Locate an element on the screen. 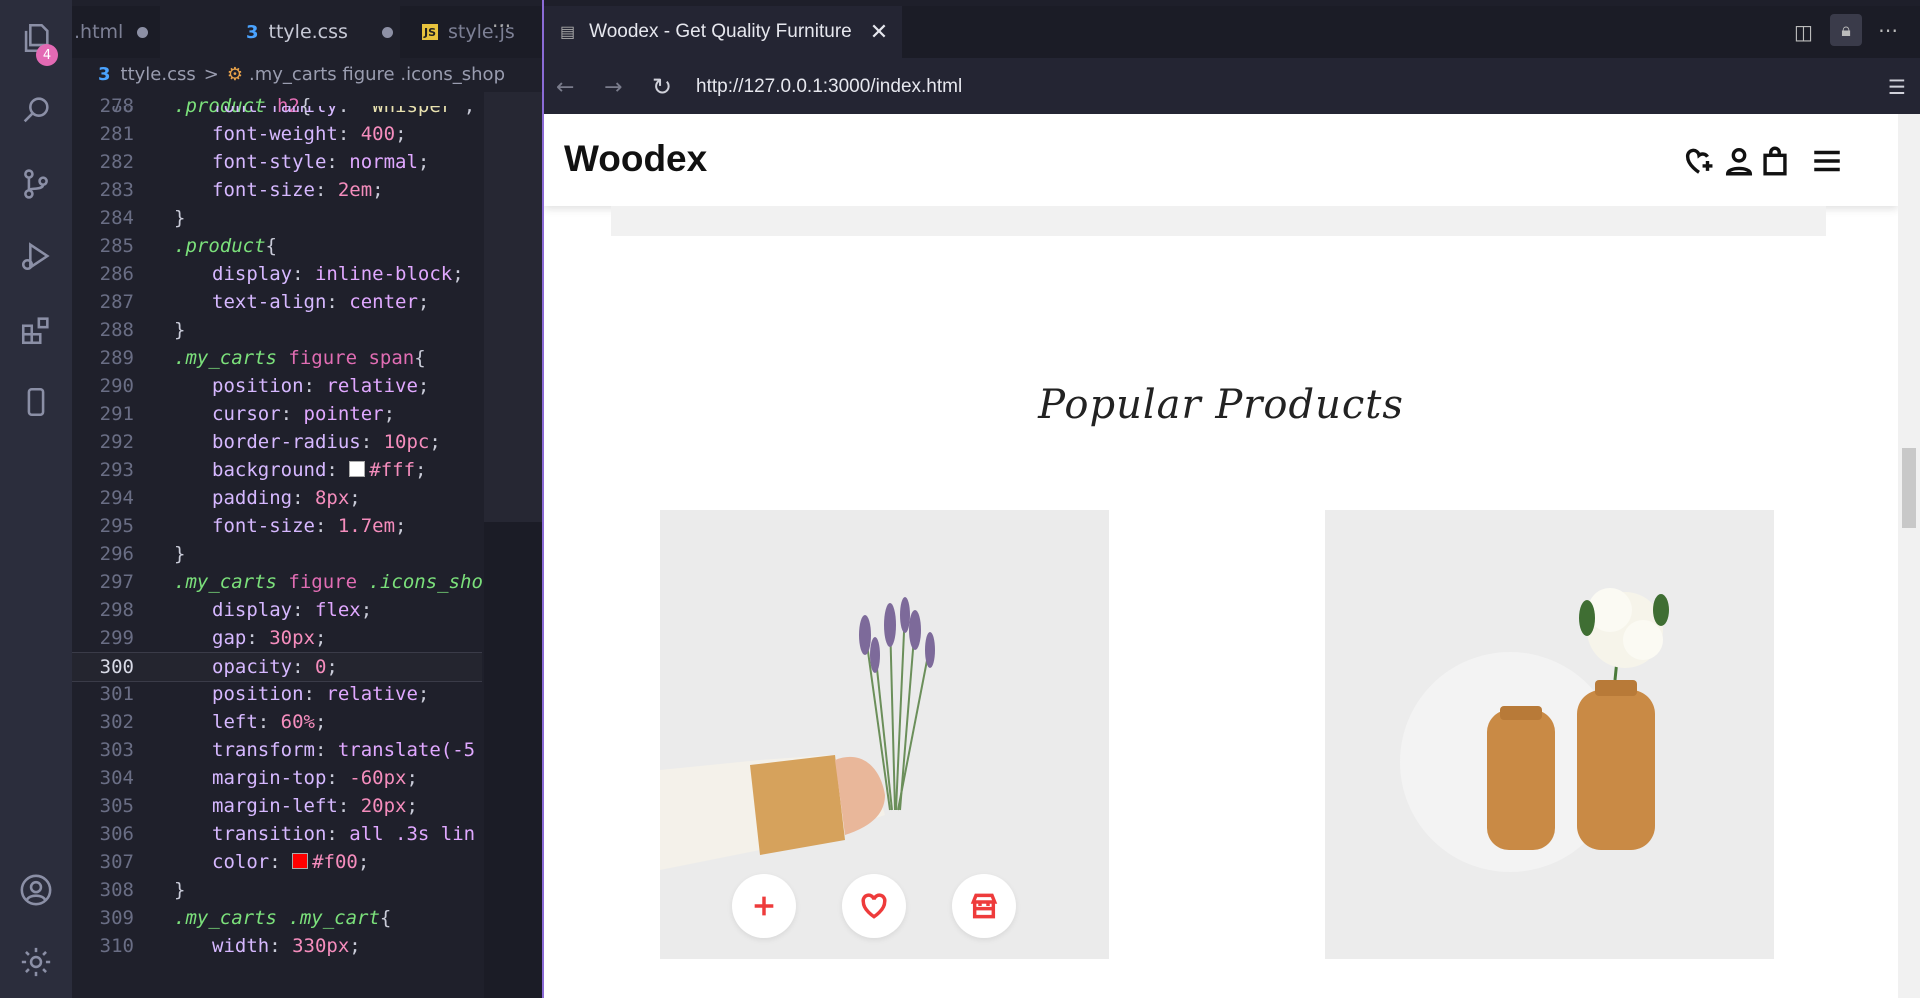 This screenshot has height=998, width=1920. more-actions-icon: ⋯ is located at coordinates (1888, 30).